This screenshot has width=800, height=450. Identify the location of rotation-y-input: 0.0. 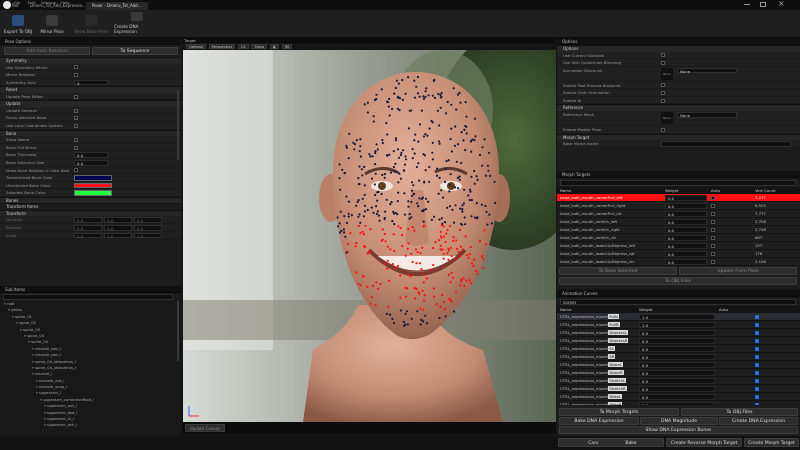
(118, 228).